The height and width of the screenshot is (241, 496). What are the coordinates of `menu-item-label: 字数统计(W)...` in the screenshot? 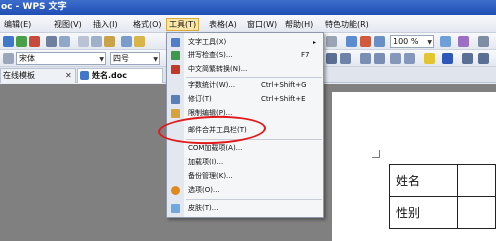 It's located at (212, 85).